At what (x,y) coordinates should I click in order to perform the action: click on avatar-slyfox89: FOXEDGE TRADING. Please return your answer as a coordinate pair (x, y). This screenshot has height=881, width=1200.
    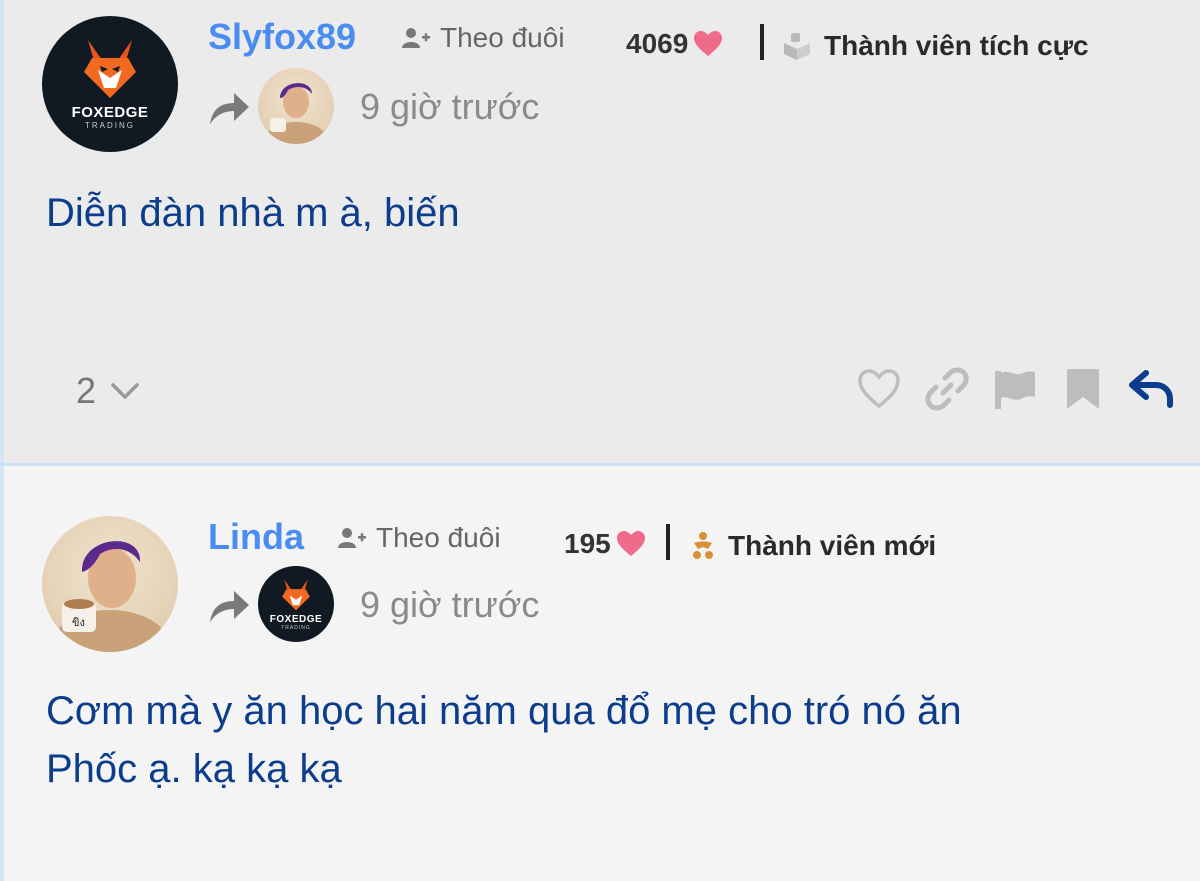
    Looking at the image, I should click on (110, 84).